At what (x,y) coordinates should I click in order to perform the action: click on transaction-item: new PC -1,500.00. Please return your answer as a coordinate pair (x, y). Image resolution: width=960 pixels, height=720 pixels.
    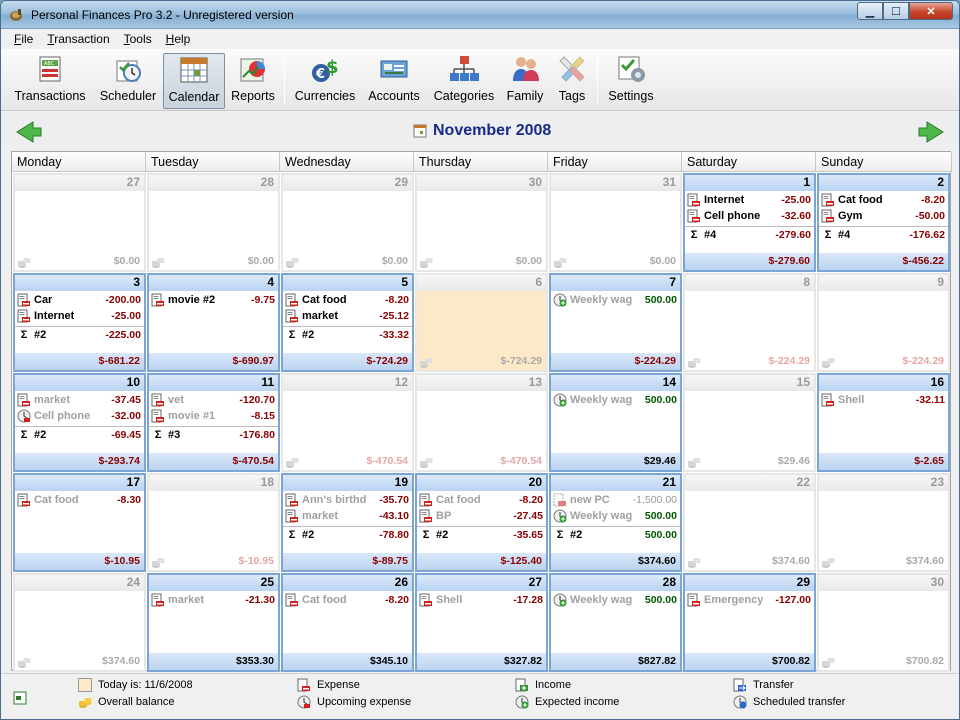
    Looking at the image, I should click on (615, 500).